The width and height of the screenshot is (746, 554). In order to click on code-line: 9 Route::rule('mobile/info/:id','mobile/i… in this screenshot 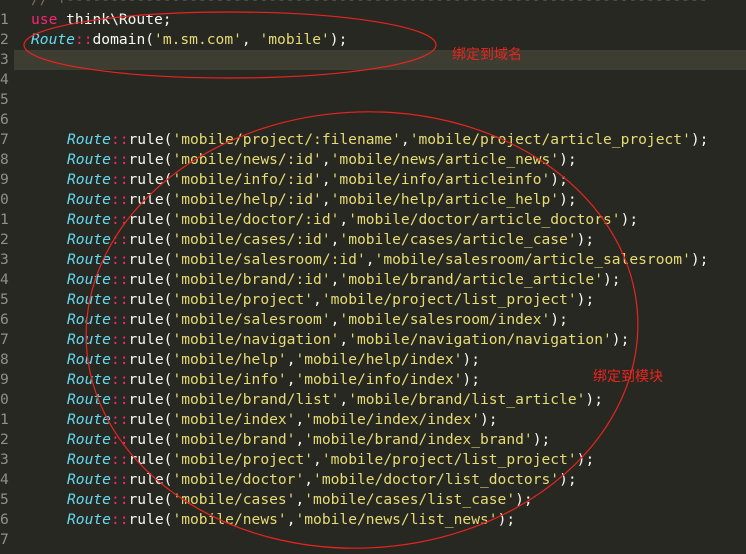, I will do `click(373, 180)`.